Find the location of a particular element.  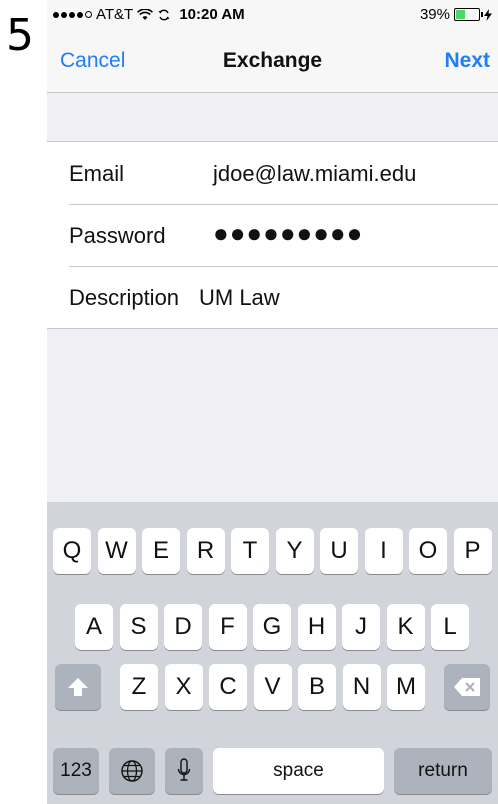

email-row: Email jdoe@law.miami.edu is located at coordinates (272, 173).